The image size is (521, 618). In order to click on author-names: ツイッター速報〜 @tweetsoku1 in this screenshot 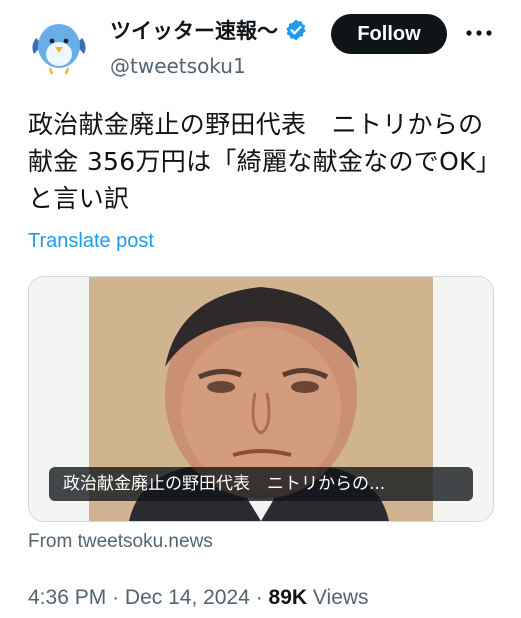, I will do `click(209, 46)`.